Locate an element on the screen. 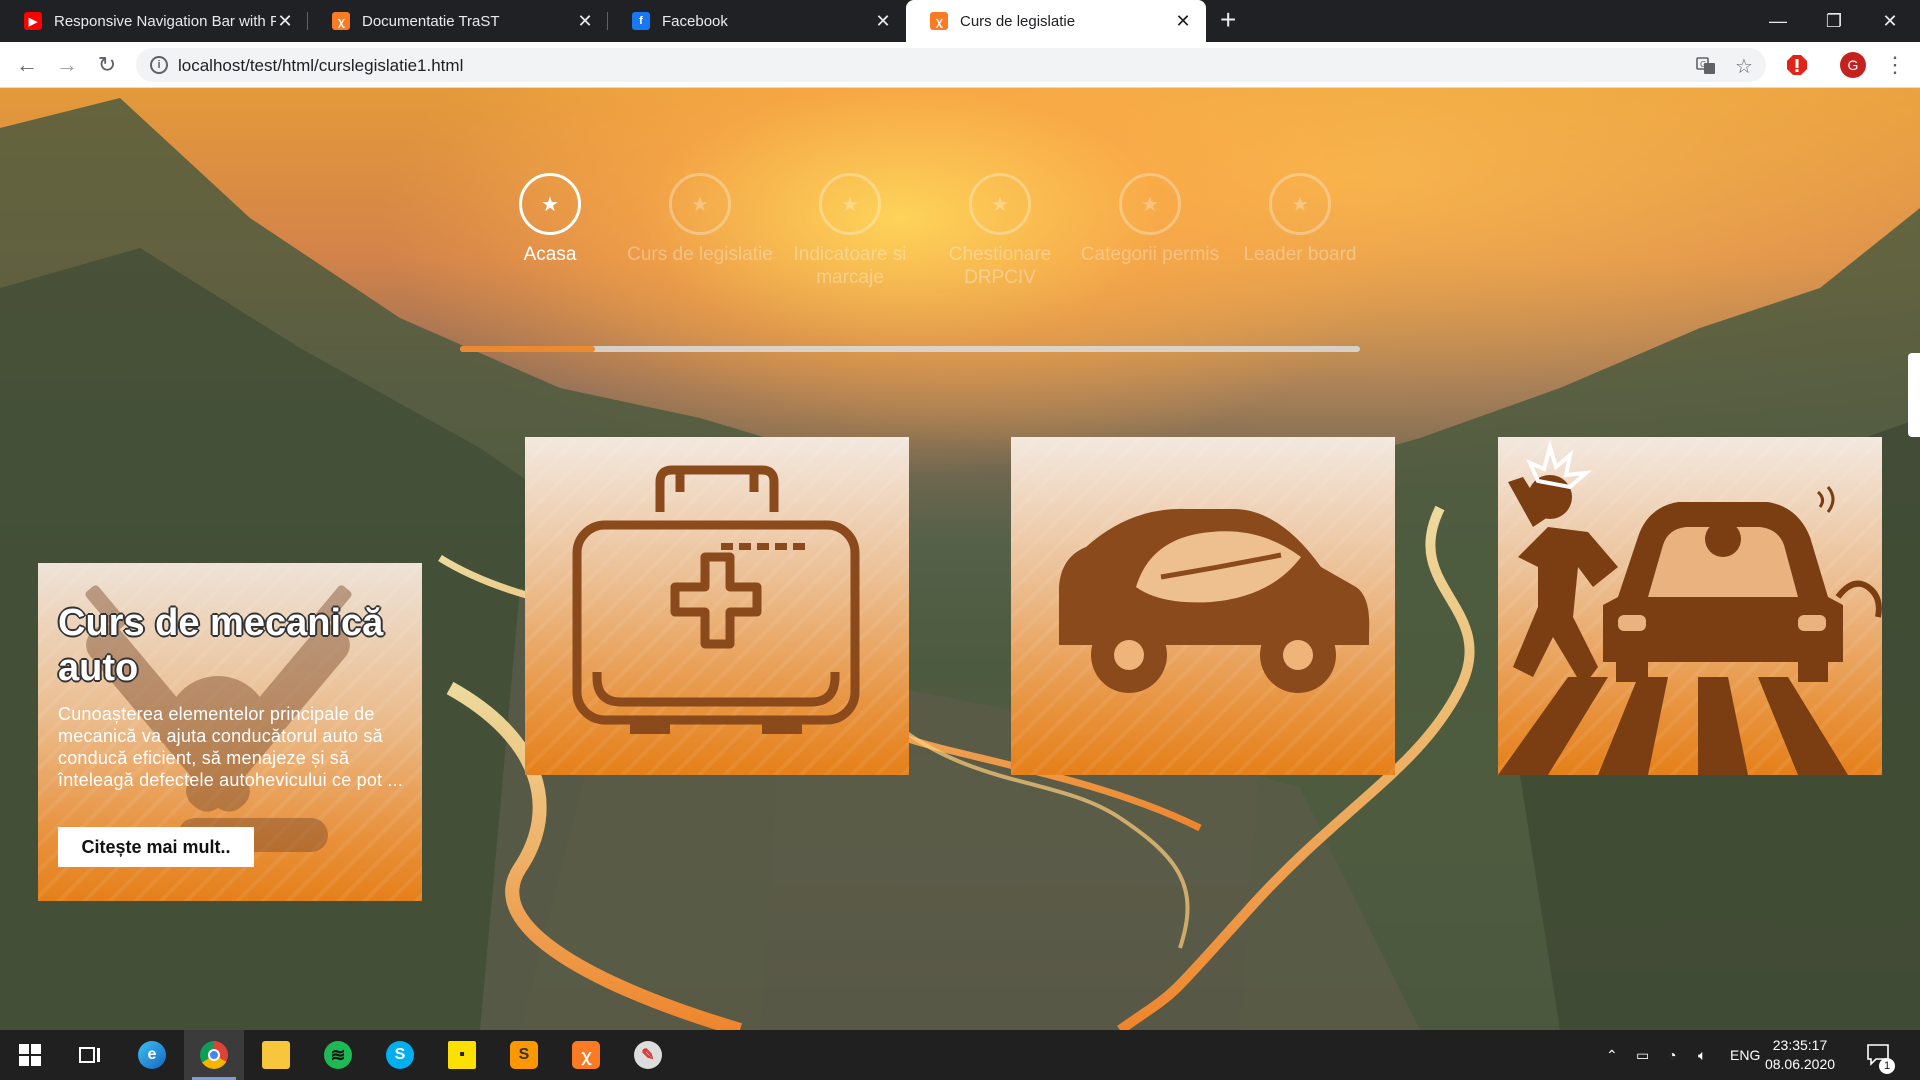 The height and width of the screenshot is (1080, 1920). restore-button: ❐ is located at coordinates (1834, 21).